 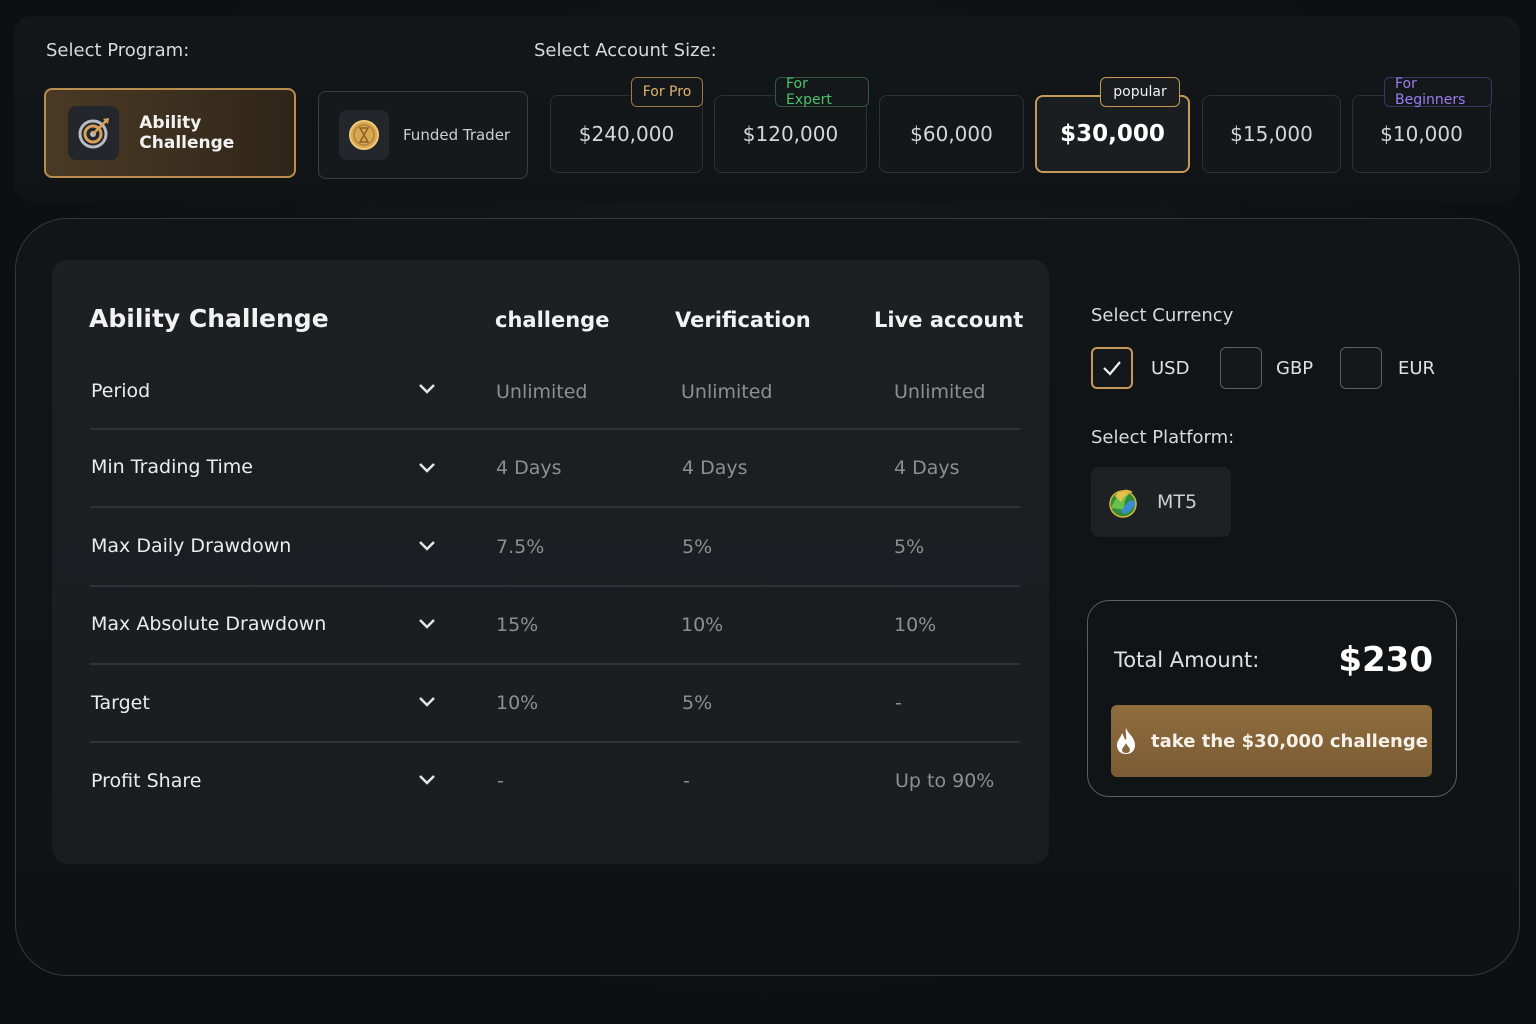 What do you see at coordinates (1438, 92) in the screenshot?
I see `badge-for-beginners: For Beginners` at bounding box center [1438, 92].